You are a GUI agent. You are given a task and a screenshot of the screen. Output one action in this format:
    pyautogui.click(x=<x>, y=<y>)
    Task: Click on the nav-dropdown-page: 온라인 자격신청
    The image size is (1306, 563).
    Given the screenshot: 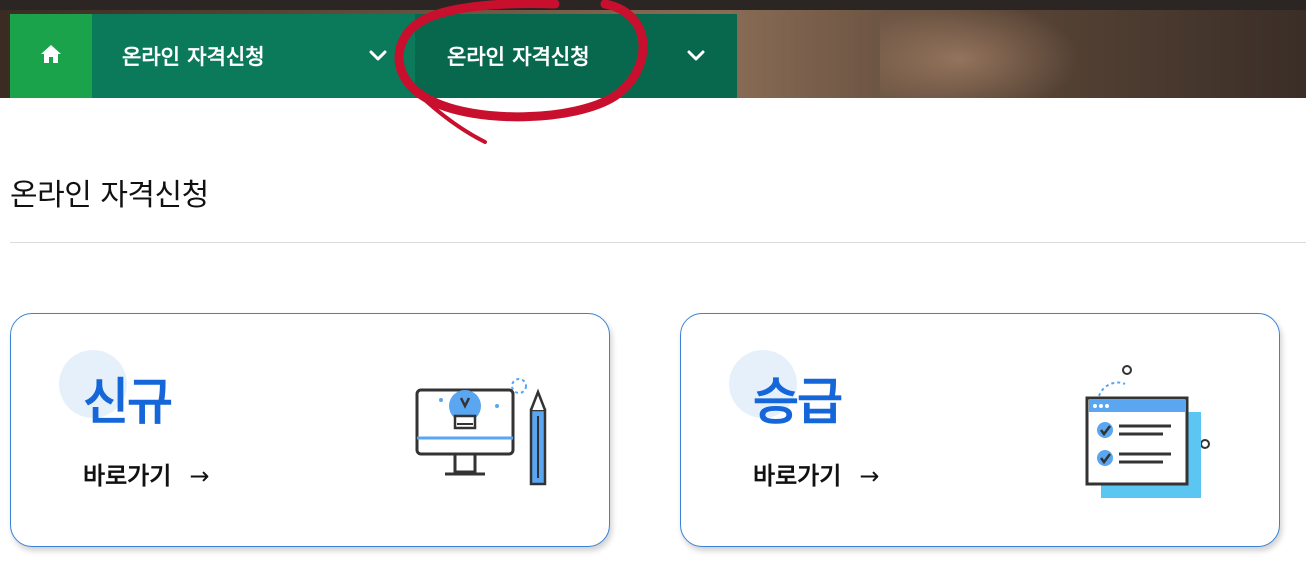 What is the action you would take?
    pyautogui.click(x=576, y=56)
    